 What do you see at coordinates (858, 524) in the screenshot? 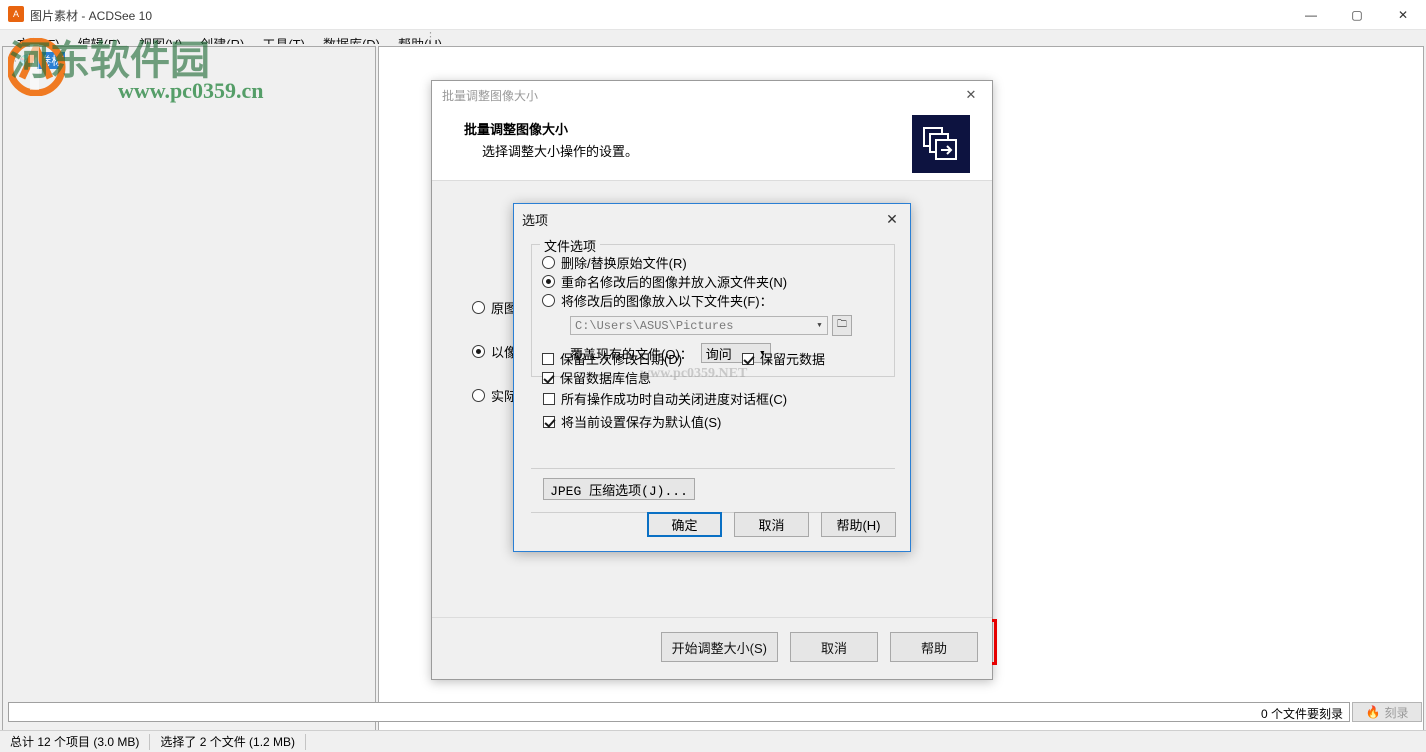
I see `options-dialog-button: 帮助(H)` at bounding box center [858, 524].